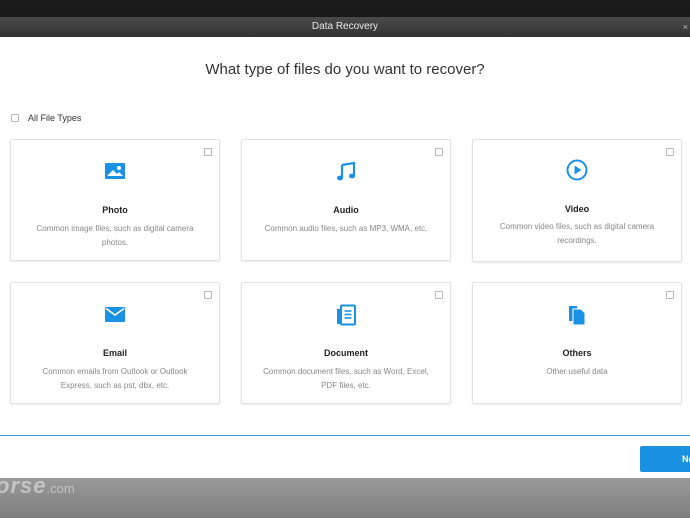  Describe the element at coordinates (60, 488) in the screenshot. I see `watermark-suffix: .com` at that location.